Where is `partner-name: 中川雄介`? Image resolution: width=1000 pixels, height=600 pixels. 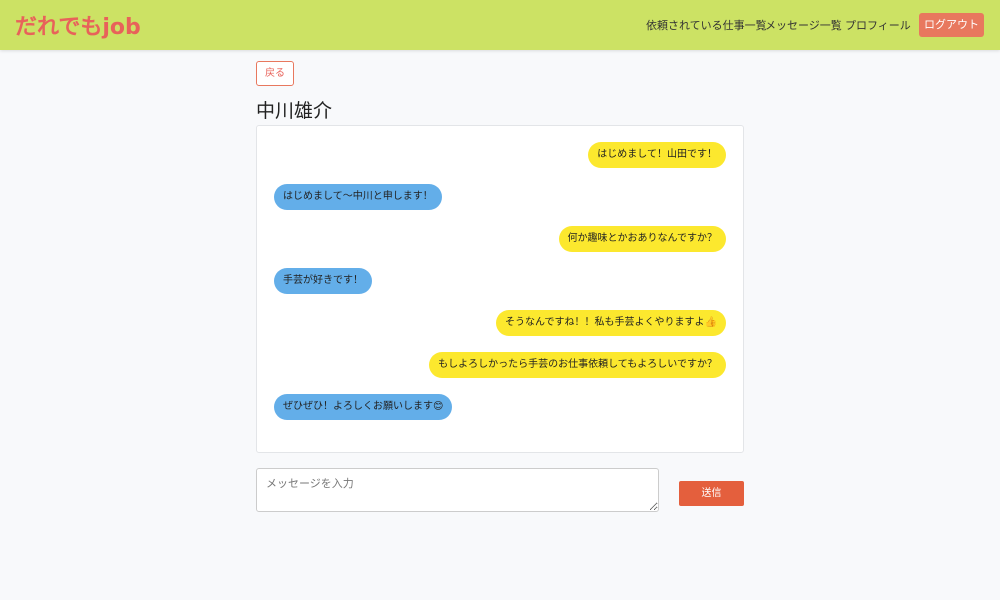
partner-name: 中川雄介 is located at coordinates (294, 111).